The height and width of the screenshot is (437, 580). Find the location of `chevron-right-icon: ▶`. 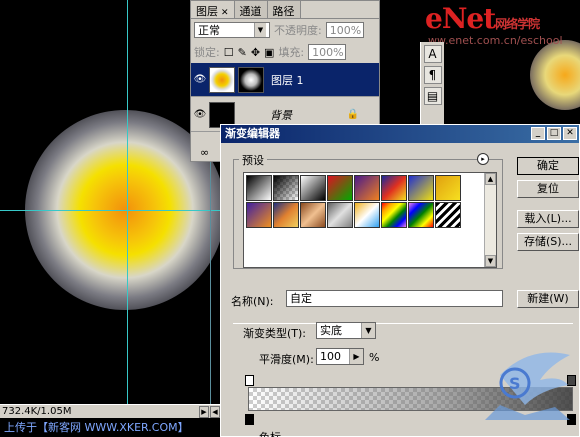

chevron-right-icon: ▶ is located at coordinates (356, 356).